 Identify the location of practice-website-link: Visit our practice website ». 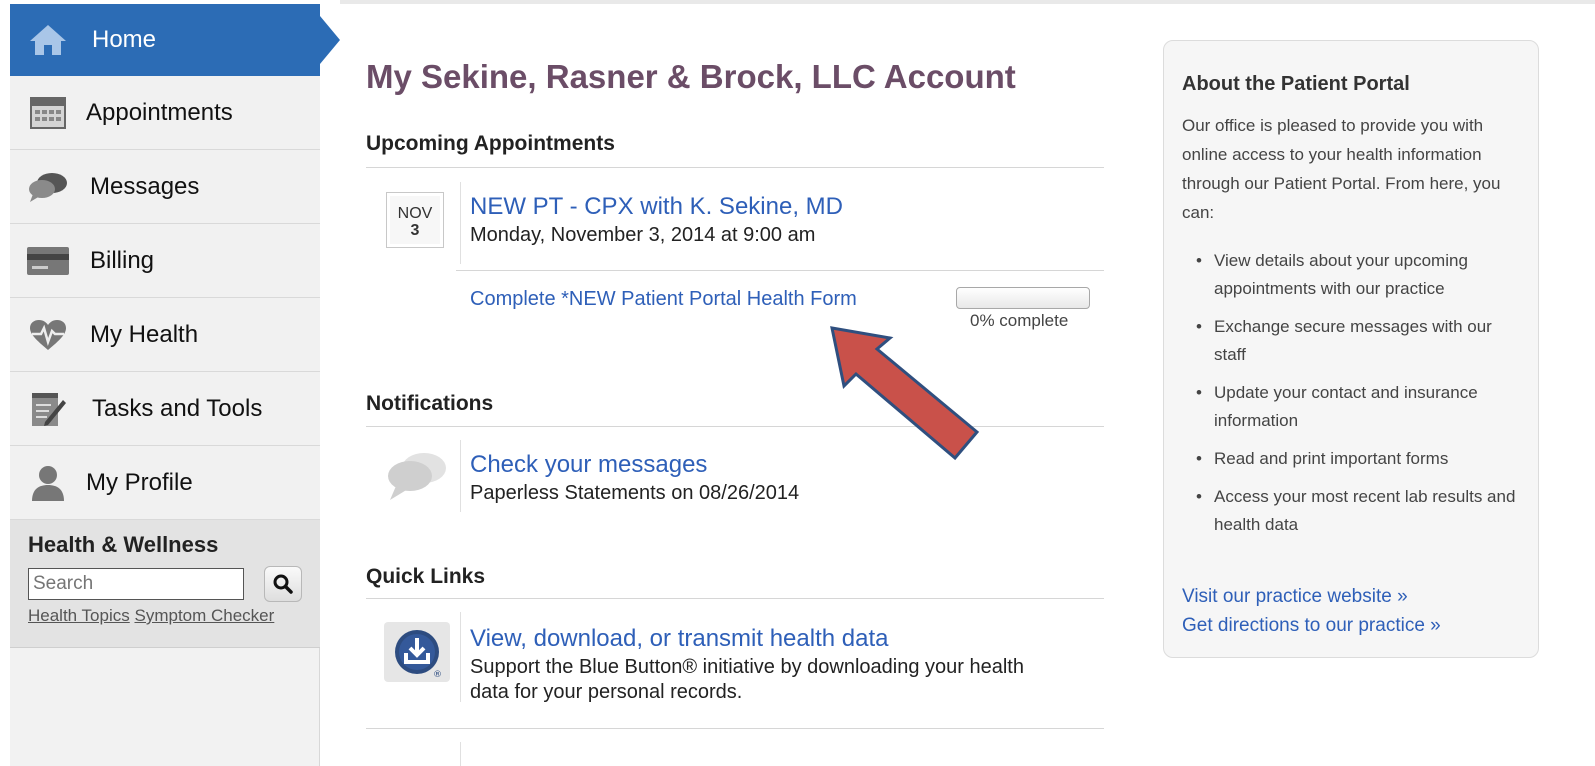
(1295, 597).